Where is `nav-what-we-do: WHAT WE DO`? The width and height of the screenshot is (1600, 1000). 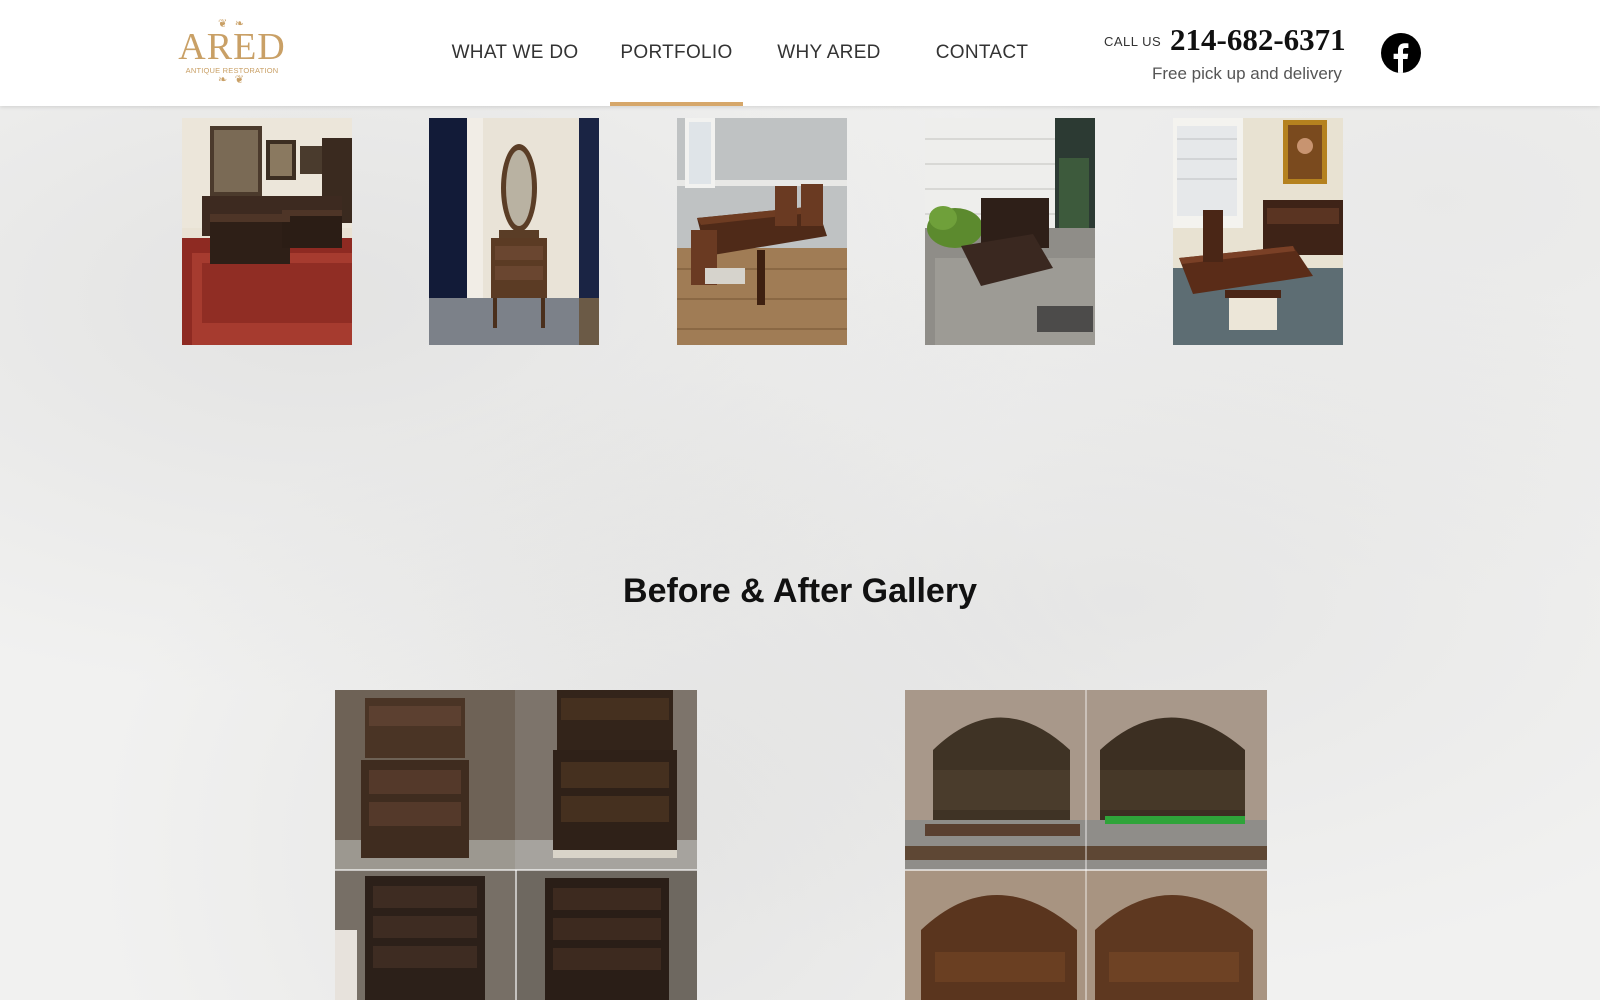
nav-what-we-do: WHAT WE DO is located at coordinates (515, 53).